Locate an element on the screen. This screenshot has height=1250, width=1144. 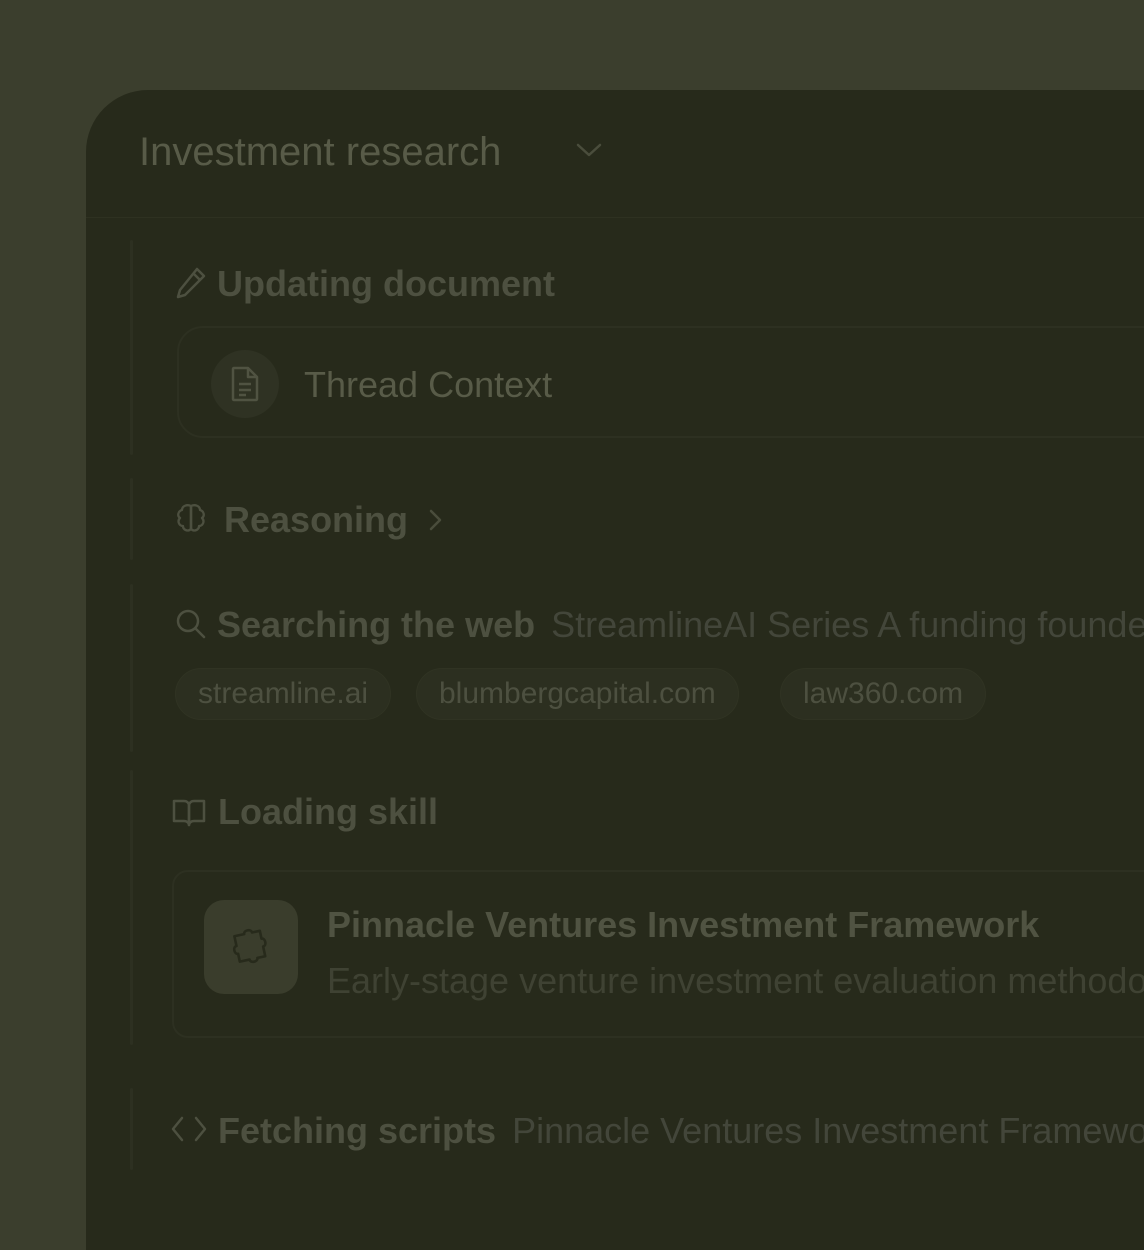
chevron-down-icon is located at coordinates (589, 150).